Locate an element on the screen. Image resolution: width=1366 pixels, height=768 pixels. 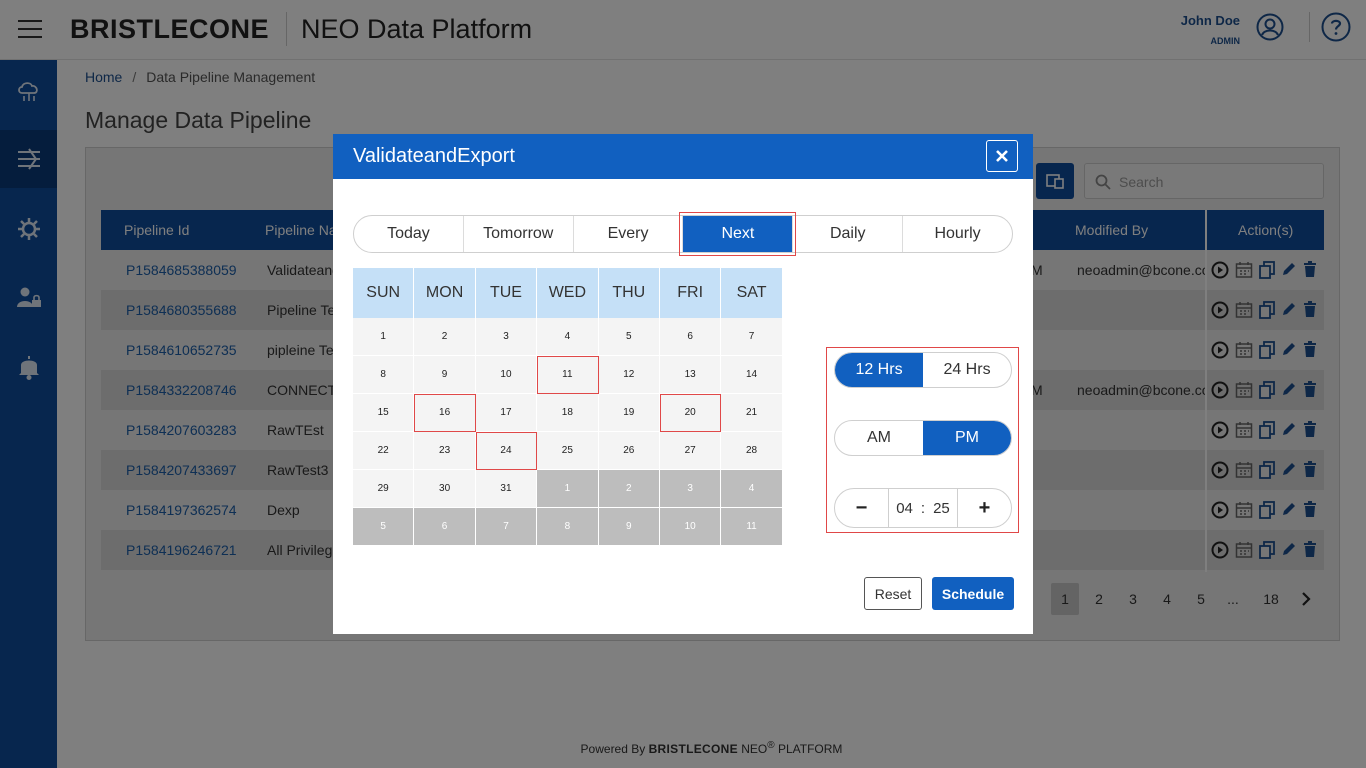
calendar-day-disabled: 4 is located at coordinates (752, 489).